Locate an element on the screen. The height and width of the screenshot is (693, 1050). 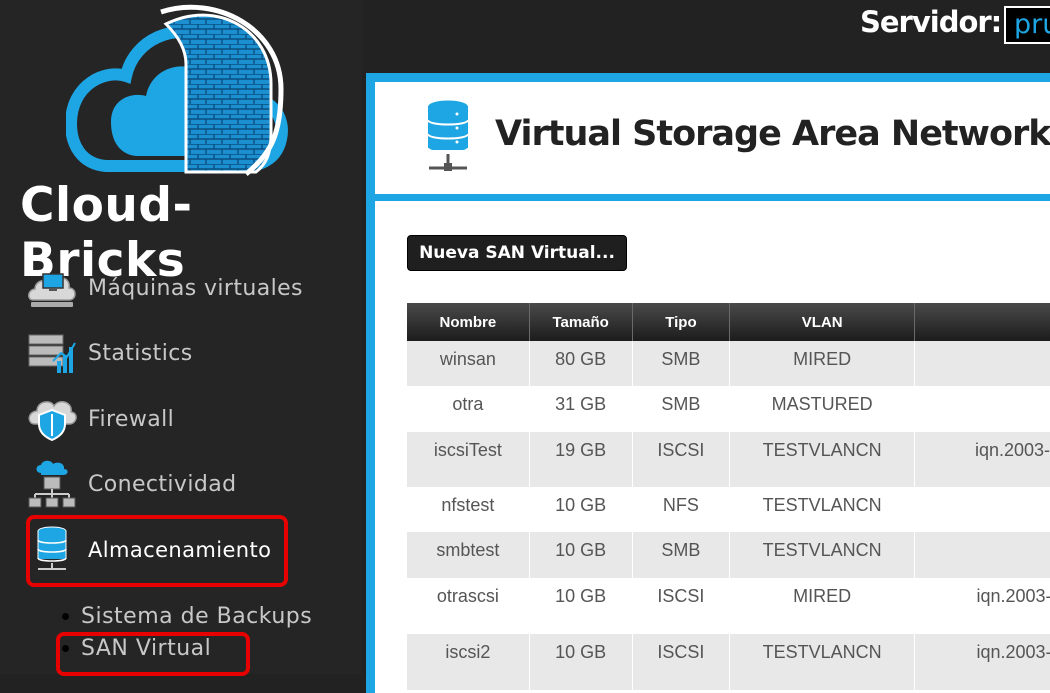
brand-logo: Cloud-Bricks is located at coordinates (178, 117).